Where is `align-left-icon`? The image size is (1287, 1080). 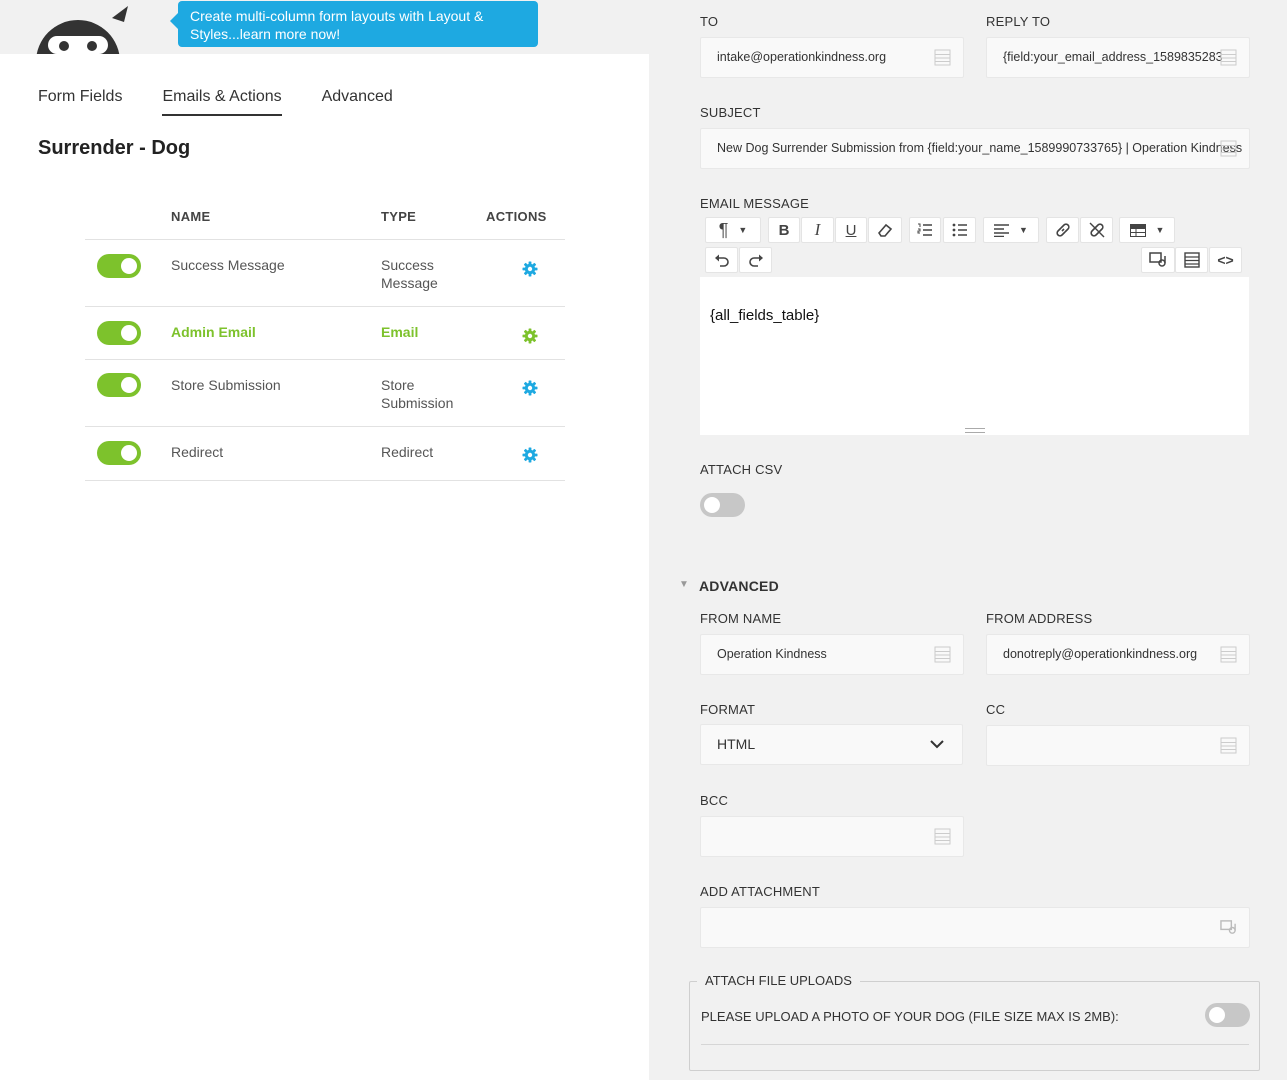 align-left-icon is located at coordinates (1002, 230).